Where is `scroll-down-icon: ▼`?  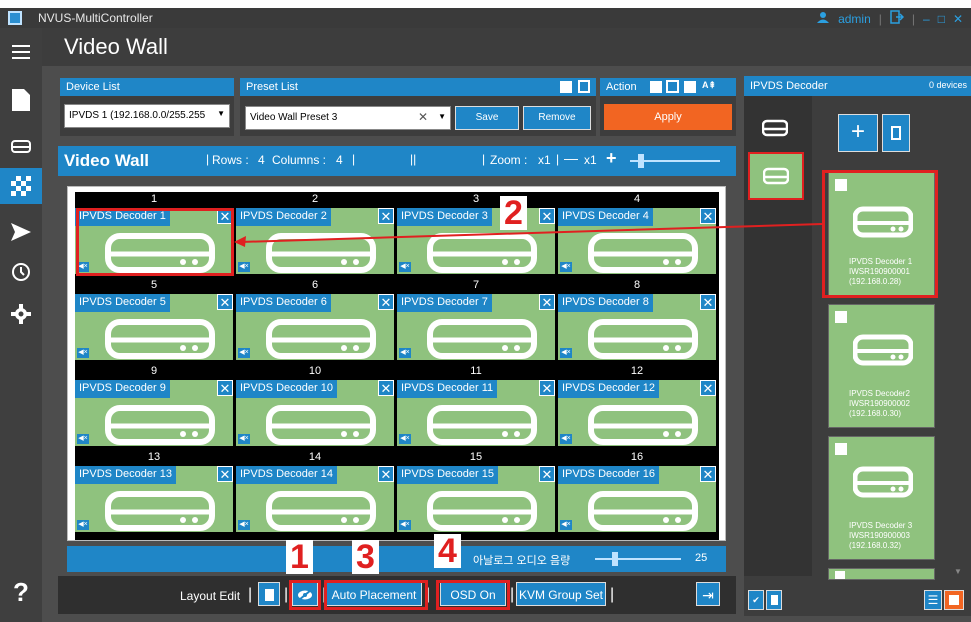
scroll-down-icon: ▼ is located at coordinates (958, 571).